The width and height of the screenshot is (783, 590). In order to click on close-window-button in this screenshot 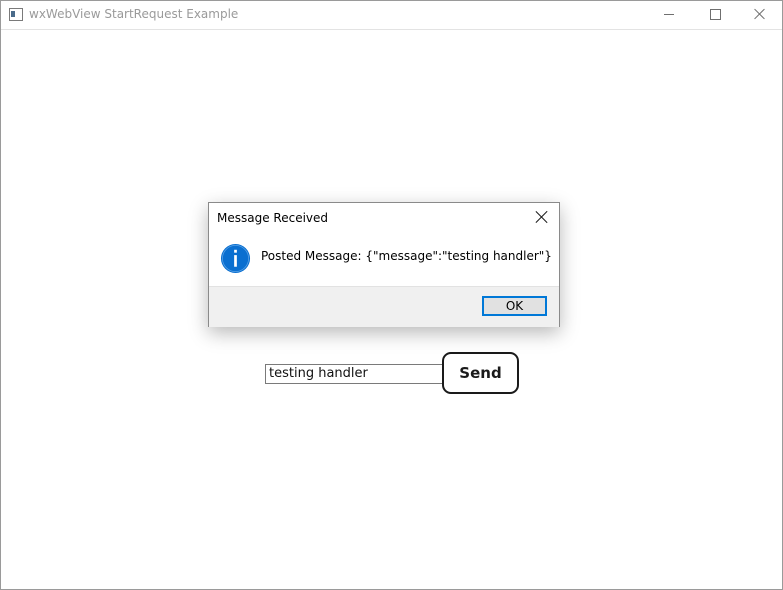, I will do `click(760, 15)`.